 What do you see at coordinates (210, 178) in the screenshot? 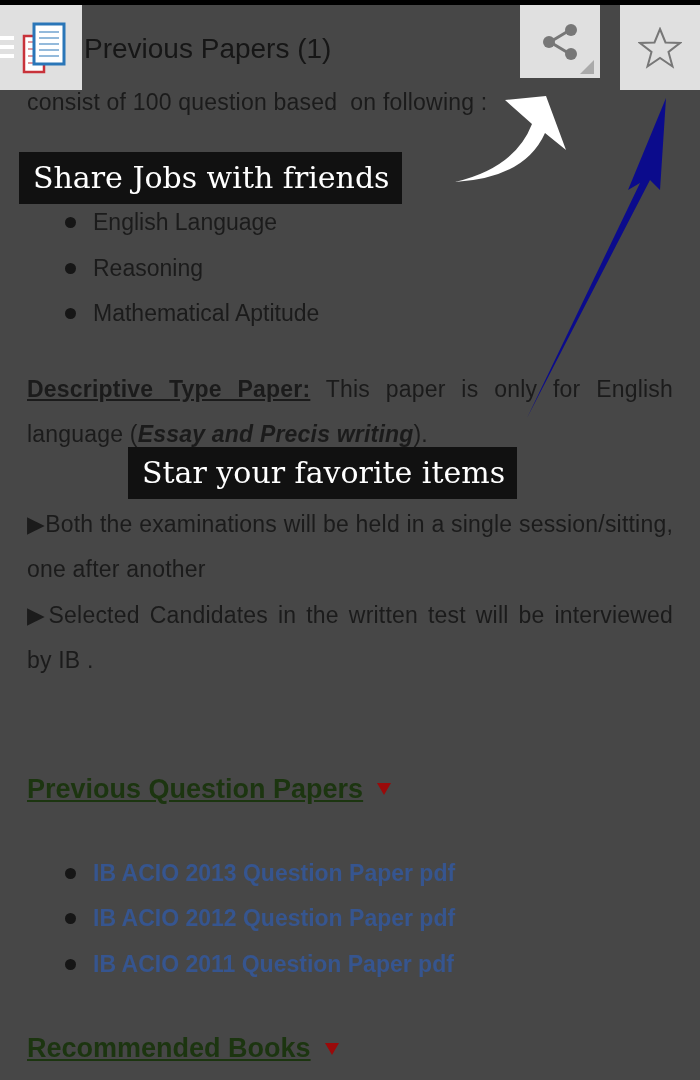
I see `tutorial-caption: Share Jobs with friends` at bounding box center [210, 178].